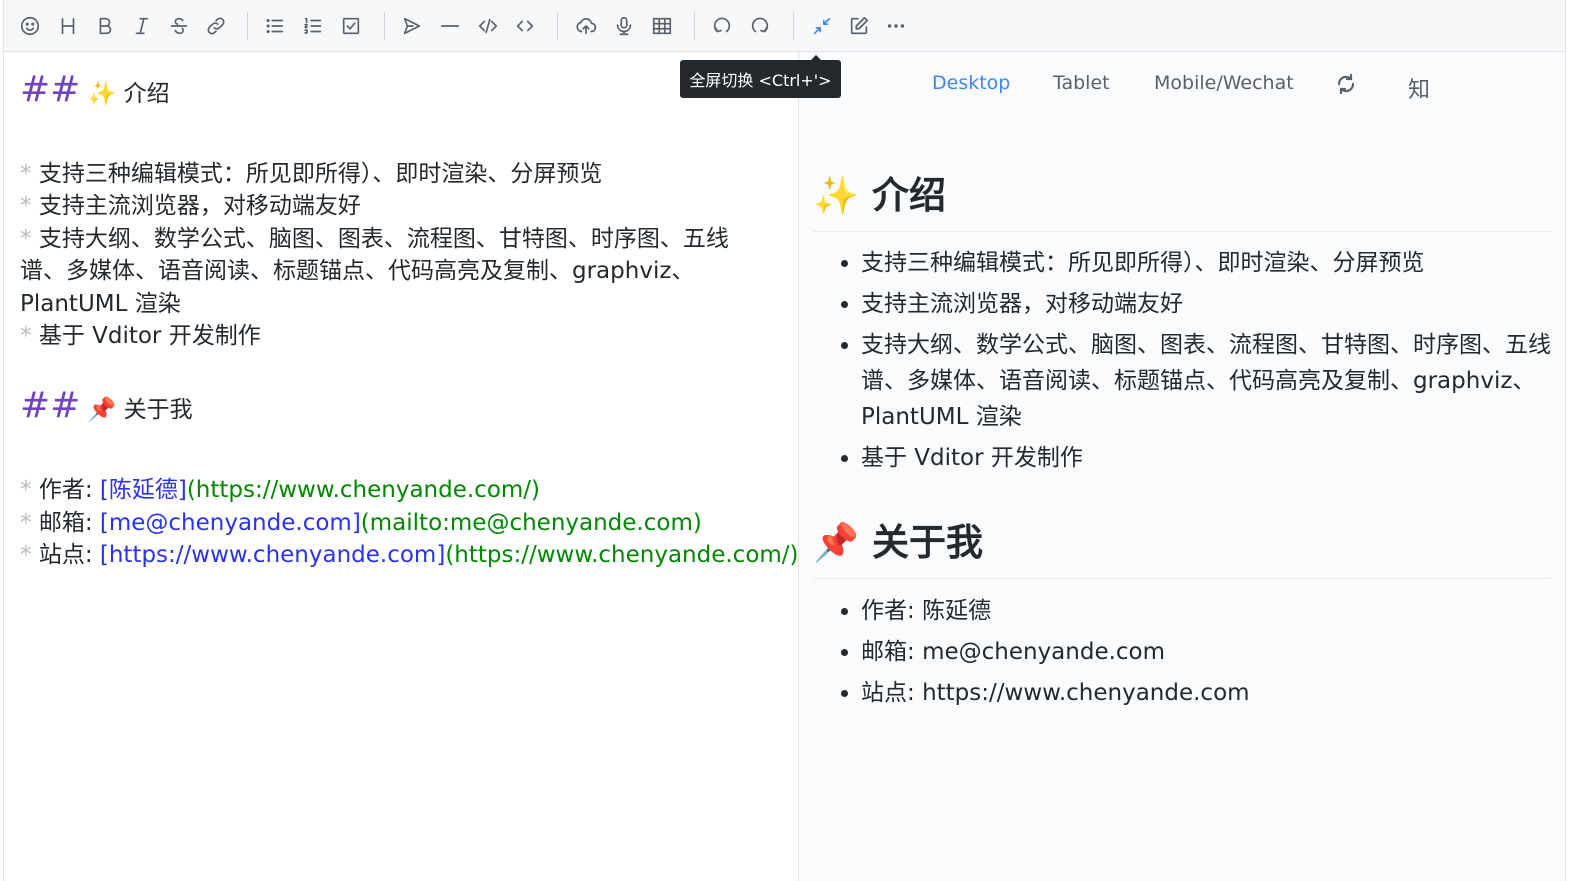 The image size is (1590, 881). Describe the element at coordinates (450, 26) in the screenshot. I see `horizontal-rule-icon` at that location.